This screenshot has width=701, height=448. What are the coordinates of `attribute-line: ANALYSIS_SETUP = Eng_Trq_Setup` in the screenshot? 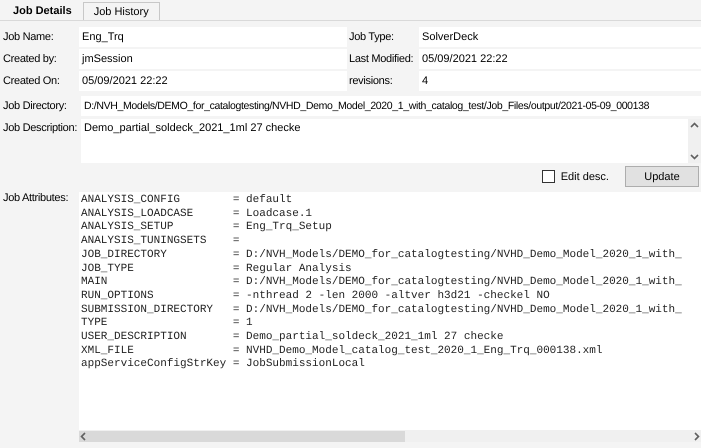 It's located at (207, 228).